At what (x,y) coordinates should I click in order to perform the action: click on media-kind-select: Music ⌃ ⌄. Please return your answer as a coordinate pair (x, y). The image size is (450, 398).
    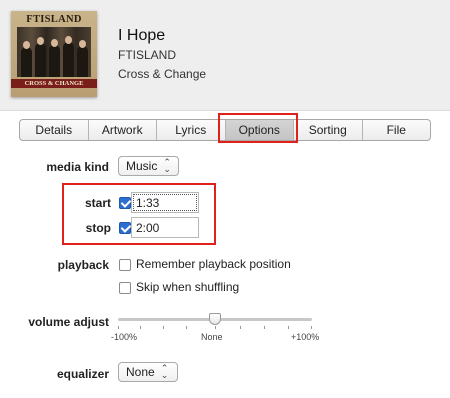
    Looking at the image, I should click on (148, 166).